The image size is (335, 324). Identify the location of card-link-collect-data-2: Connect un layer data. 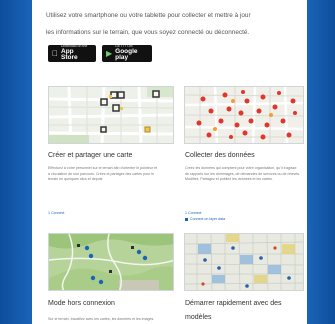
(205, 219).